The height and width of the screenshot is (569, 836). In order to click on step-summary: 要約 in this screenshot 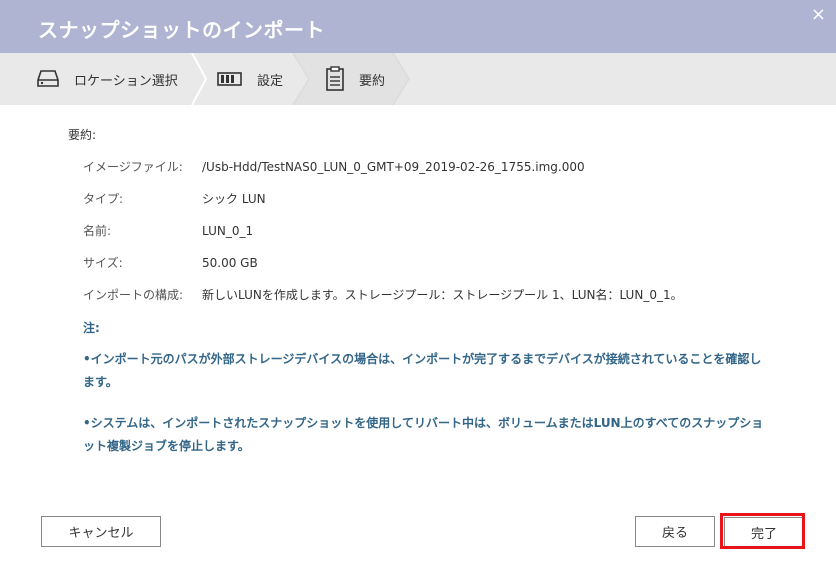, I will do `click(355, 79)`.